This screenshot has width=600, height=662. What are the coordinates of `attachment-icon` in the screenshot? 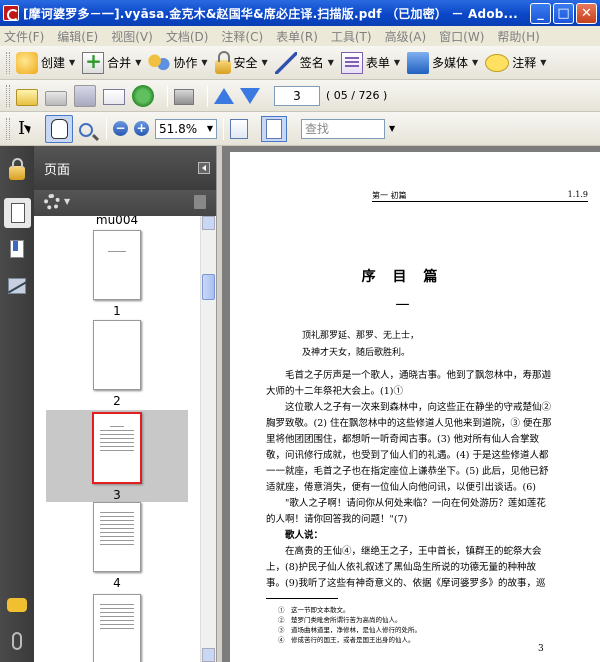 It's located at (17, 641).